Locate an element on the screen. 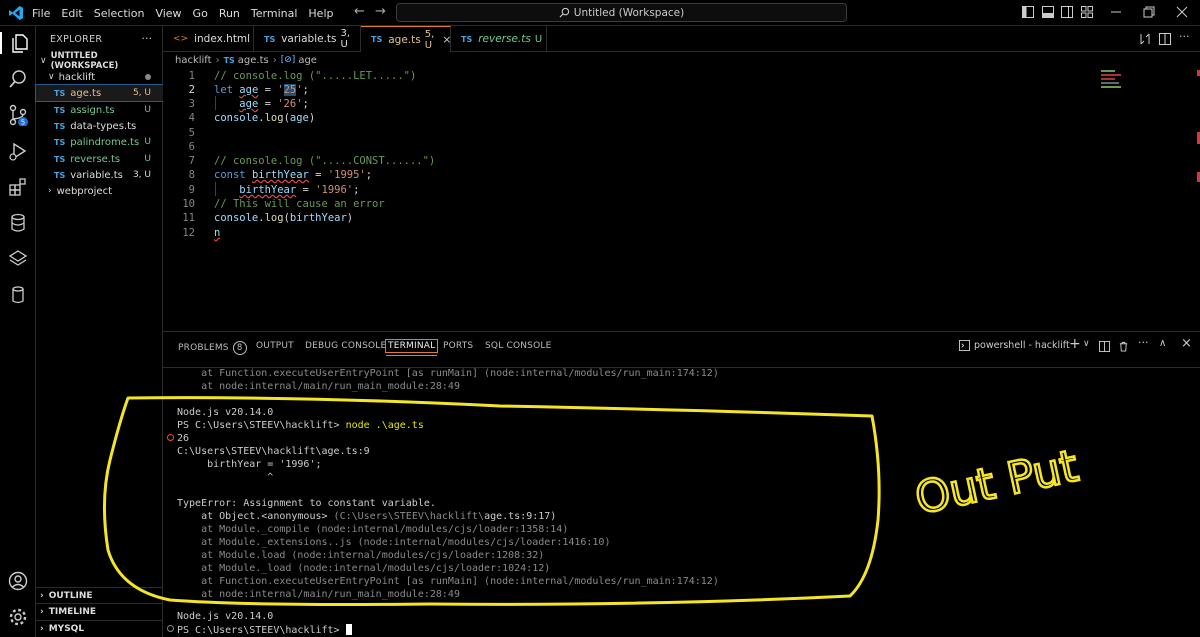 This screenshot has height=637, width=1200. tab-terminal: TERMINAL is located at coordinates (412, 347).